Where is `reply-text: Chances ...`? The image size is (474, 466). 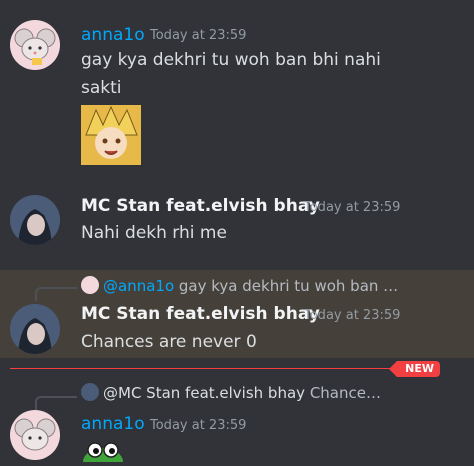 reply-text: Chances ... is located at coordinates (345, 393).